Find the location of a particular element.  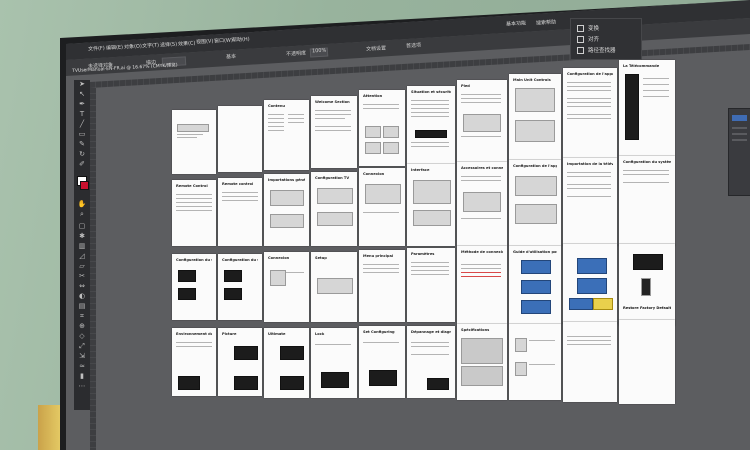

artboard-title: La Télécommande is located at coordinates (641, 66).